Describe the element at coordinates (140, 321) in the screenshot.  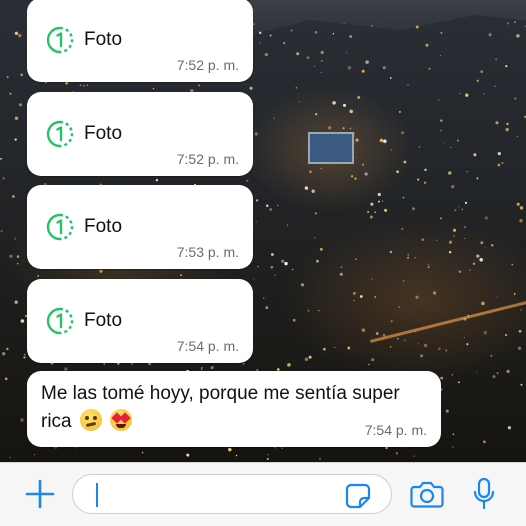
I see `photo-message: Foto 7:54 p. m.` at that location.